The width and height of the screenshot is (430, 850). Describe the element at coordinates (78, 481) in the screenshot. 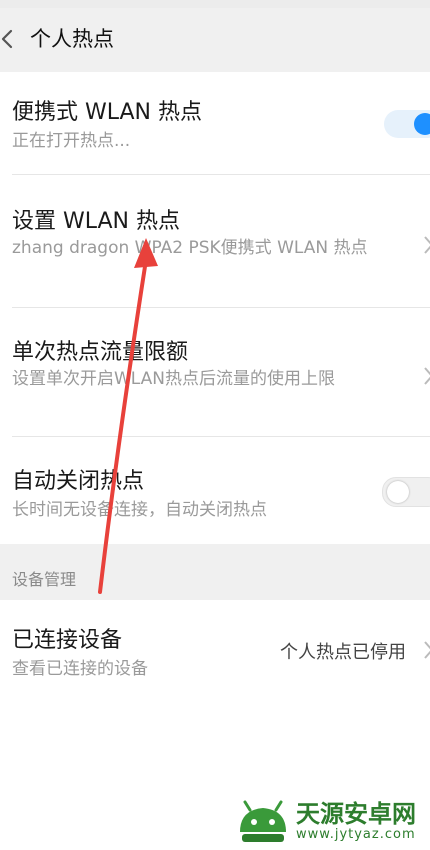

I see `auto-close-label: 自动关闭热点` at that location.